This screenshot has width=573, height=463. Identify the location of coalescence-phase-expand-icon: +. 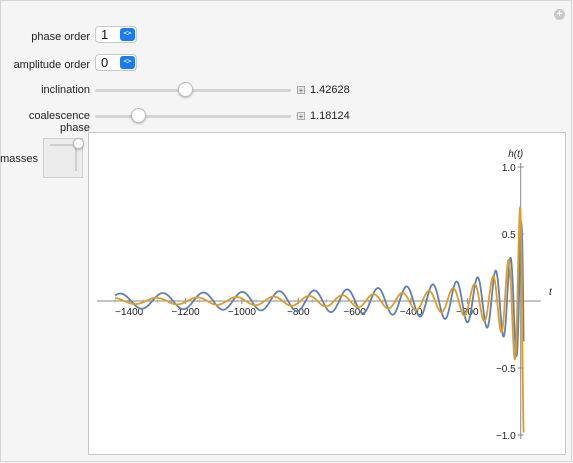
(301, 116).